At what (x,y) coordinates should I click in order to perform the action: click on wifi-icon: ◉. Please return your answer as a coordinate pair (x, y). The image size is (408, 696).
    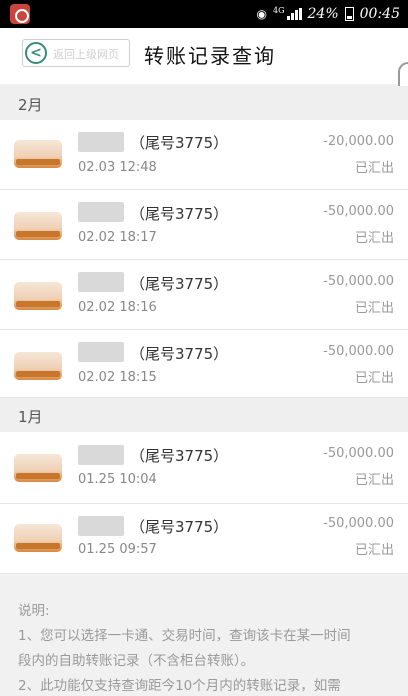
    Looking at the image, I should click on (262, 14).